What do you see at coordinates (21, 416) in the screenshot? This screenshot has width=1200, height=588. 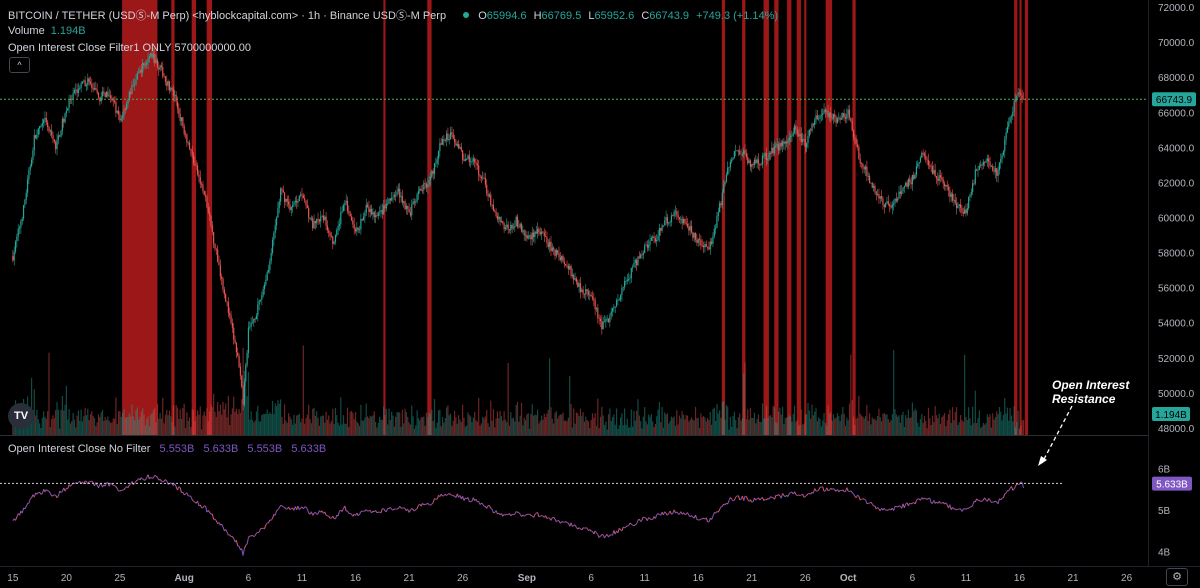 I see `tradingview-logo: TV` at bounding box center [21, 416].